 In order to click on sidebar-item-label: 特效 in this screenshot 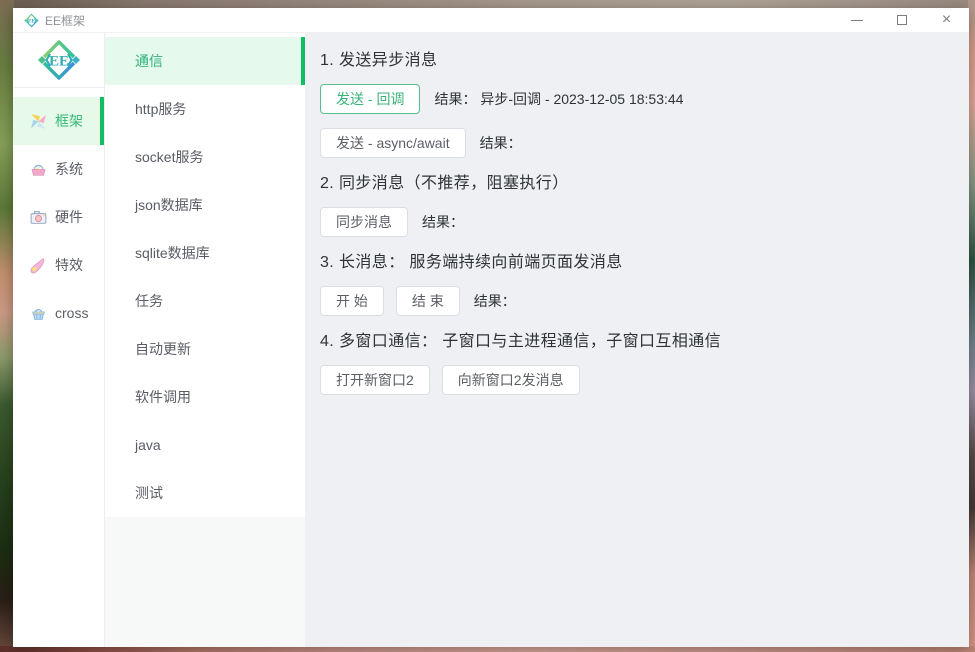, I will do `click(69, 265)`.